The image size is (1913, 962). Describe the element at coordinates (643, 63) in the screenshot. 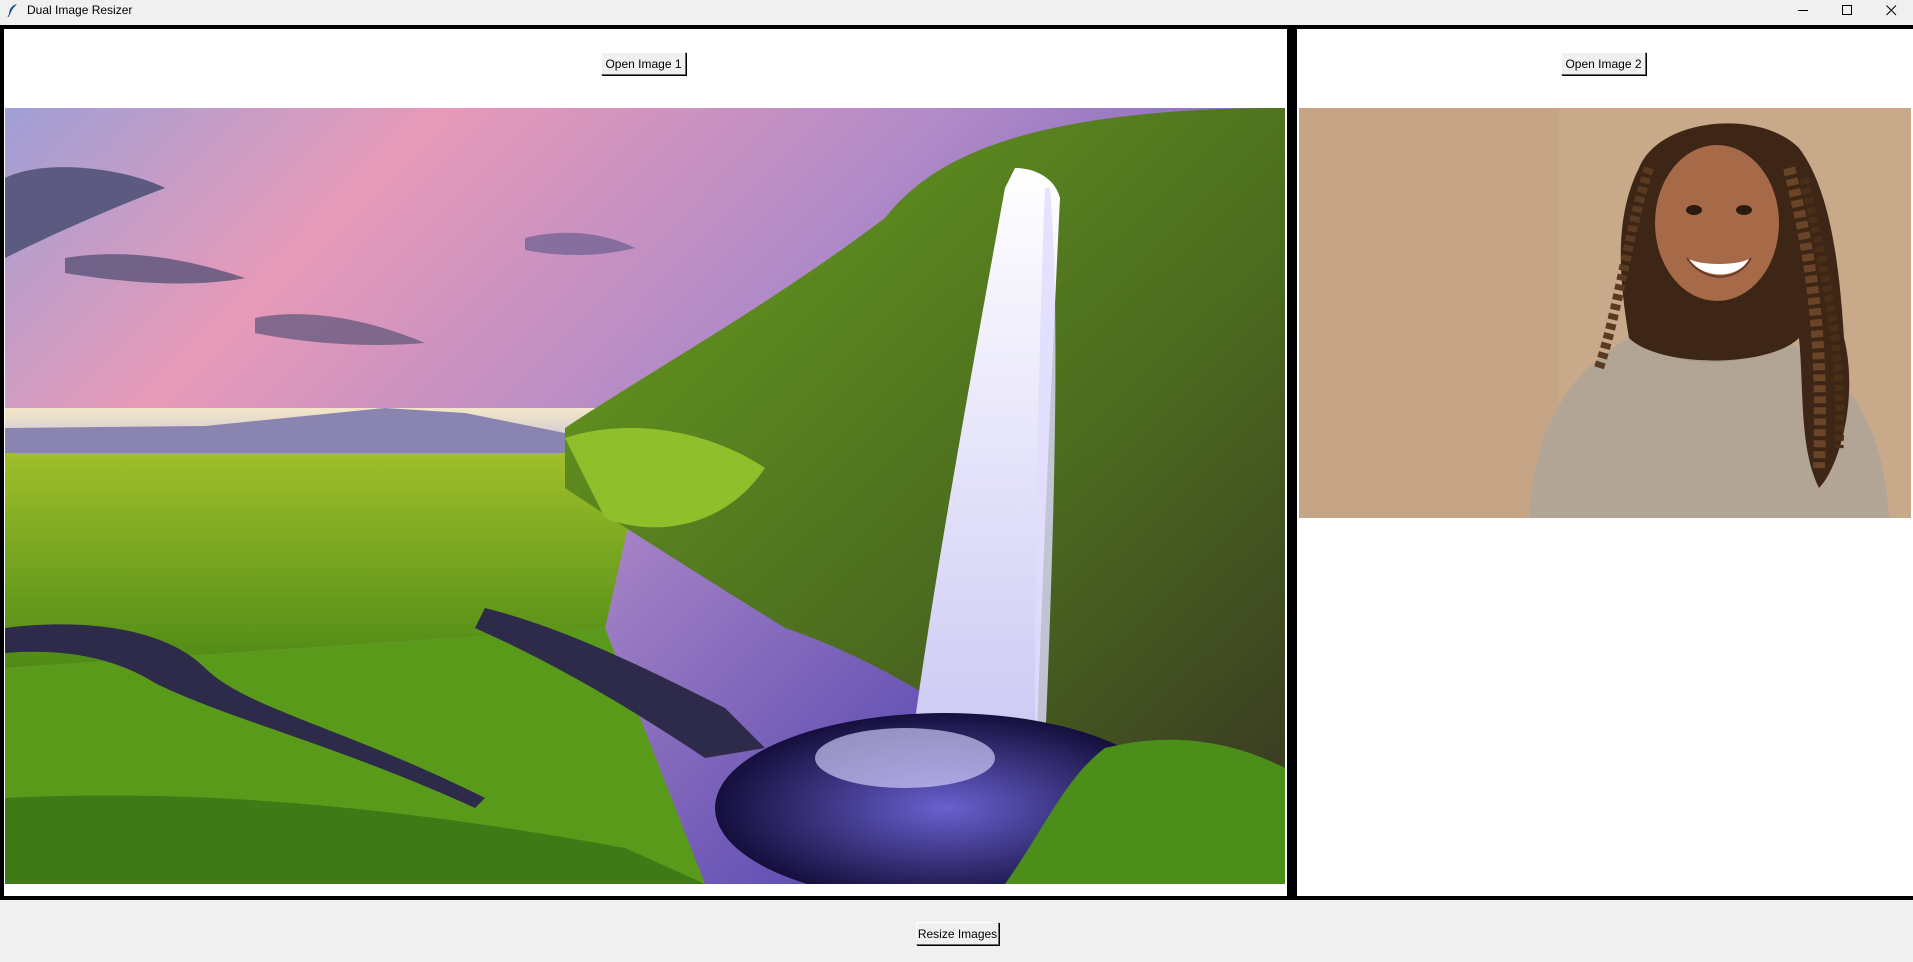

I see `open-image-1-button: Open Image 1` at that location.